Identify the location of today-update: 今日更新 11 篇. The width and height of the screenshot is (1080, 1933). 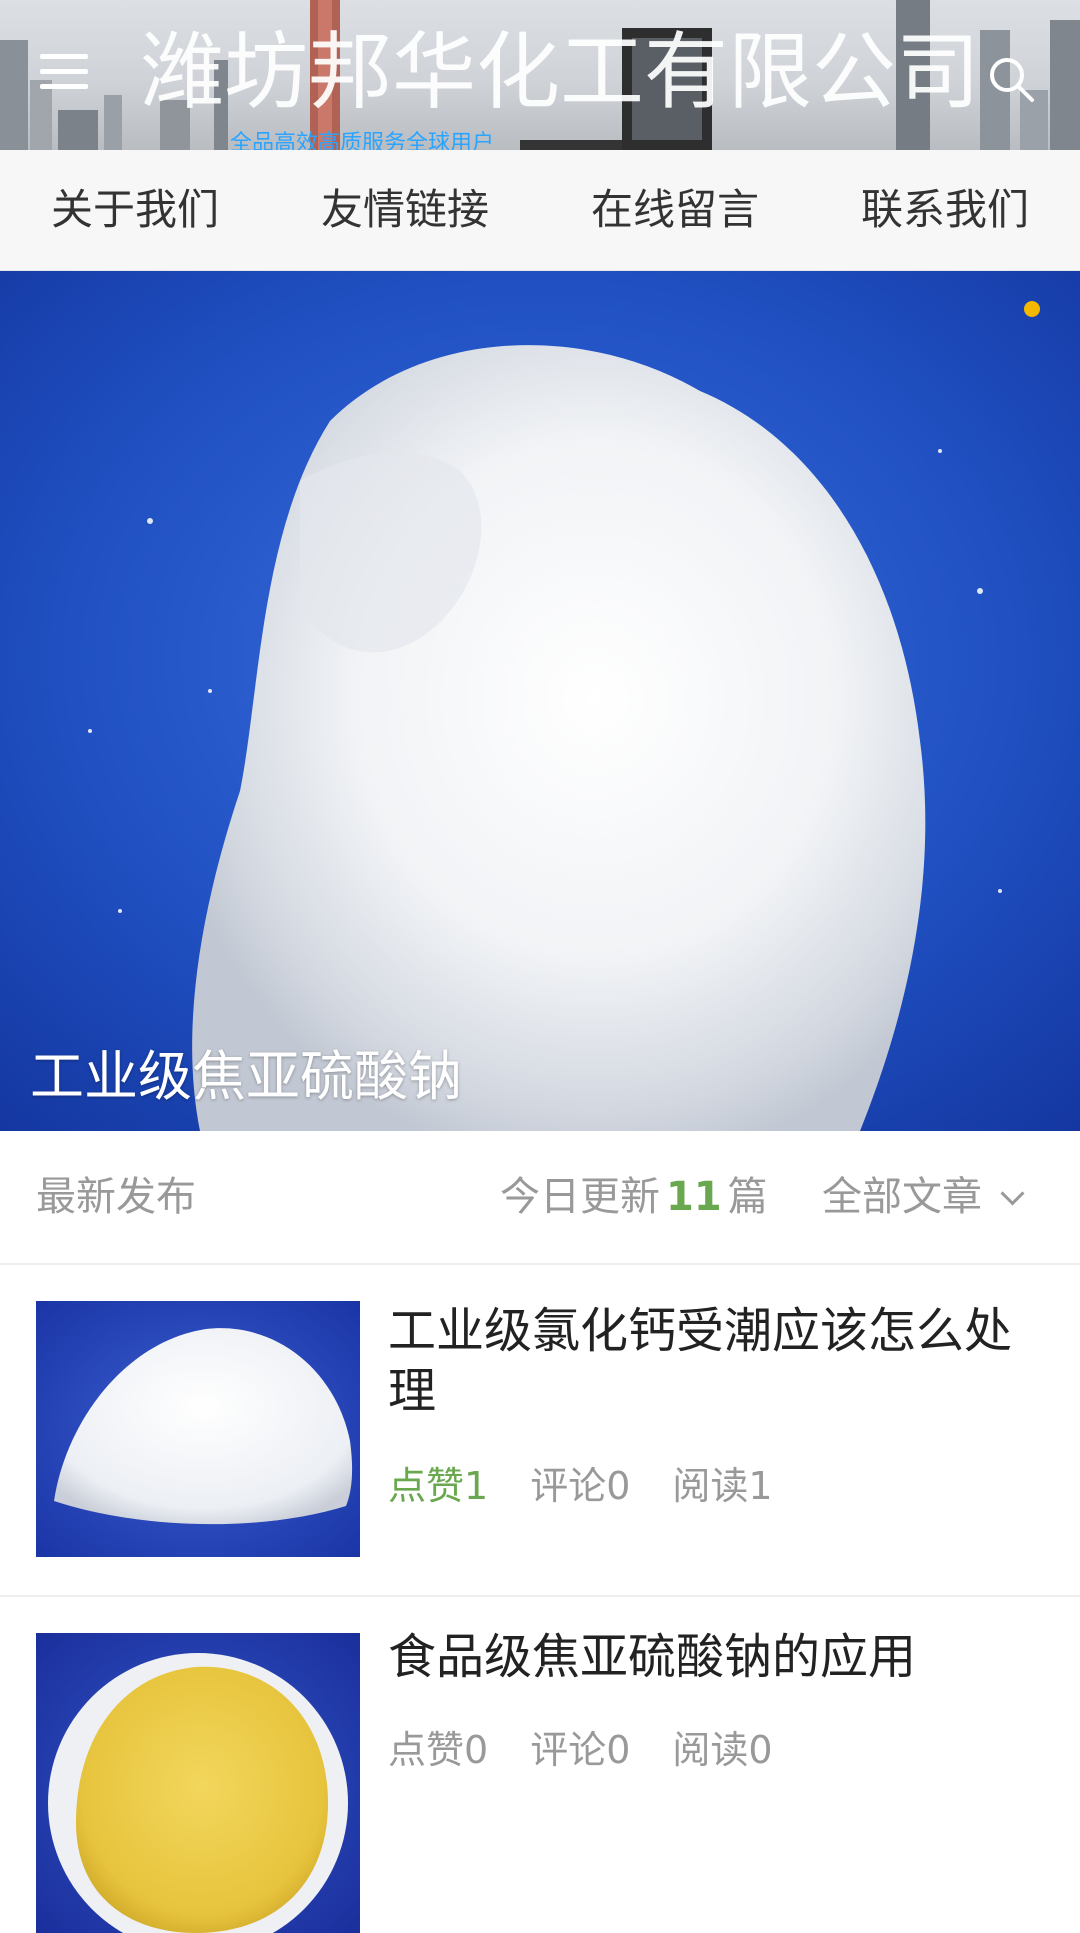
(634, 1197).